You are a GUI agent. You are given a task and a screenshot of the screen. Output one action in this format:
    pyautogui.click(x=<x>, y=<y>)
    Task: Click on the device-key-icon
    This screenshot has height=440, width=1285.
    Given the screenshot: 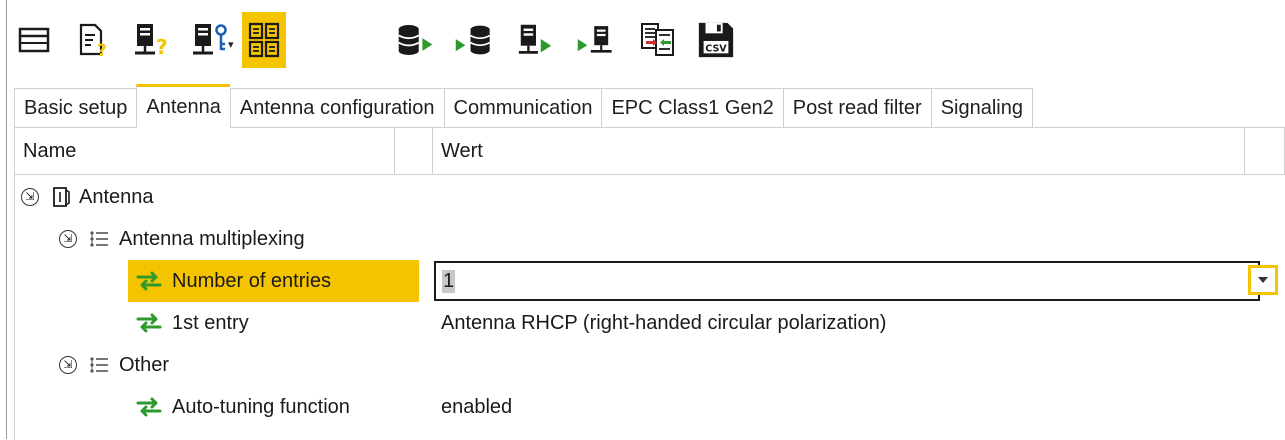 What is the action you would take?
    pyautogui.click(x=210, y=40)
    